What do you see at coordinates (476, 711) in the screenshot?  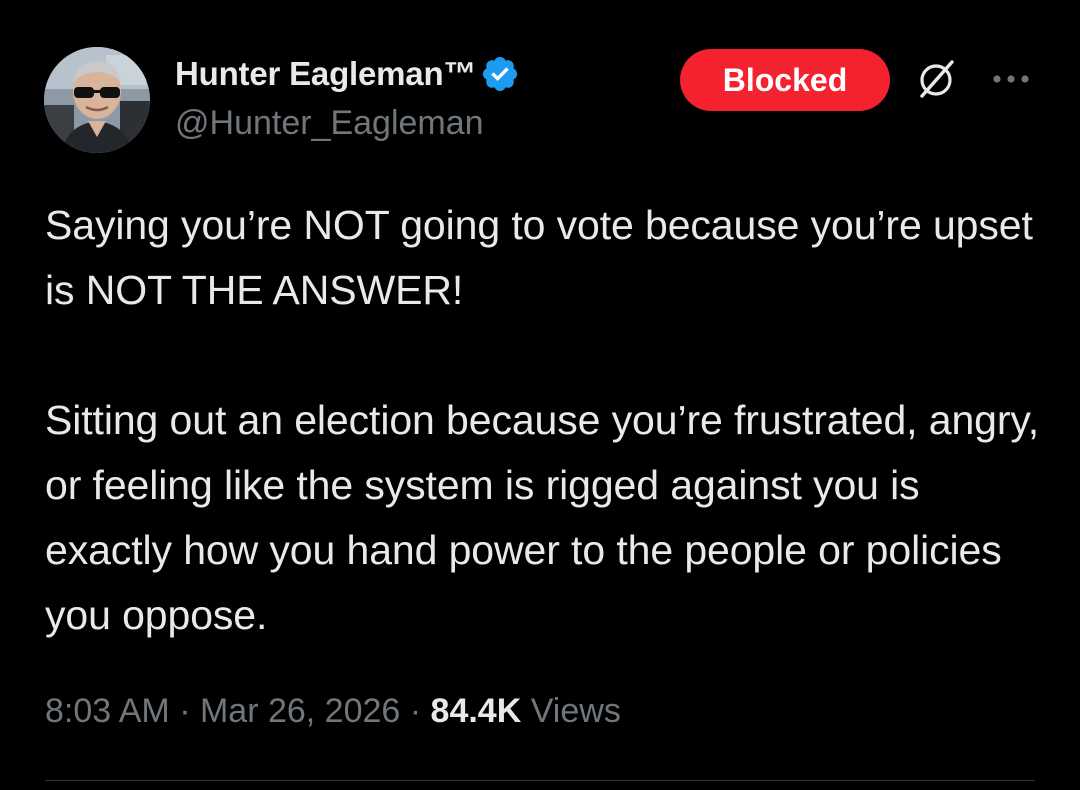 I see `views-count: 84.4K` at bounding box center [476, 711].